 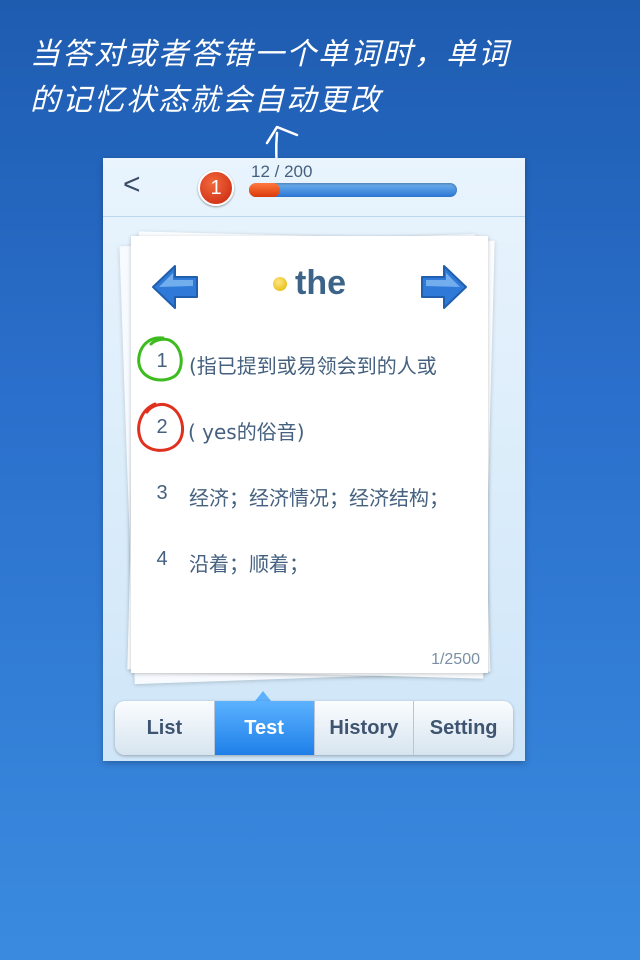 I want to click on annotation-caption: 当答对或者答错一个单词时，单词 的记忆状态就会自动更改, so click(x=310, y=78).